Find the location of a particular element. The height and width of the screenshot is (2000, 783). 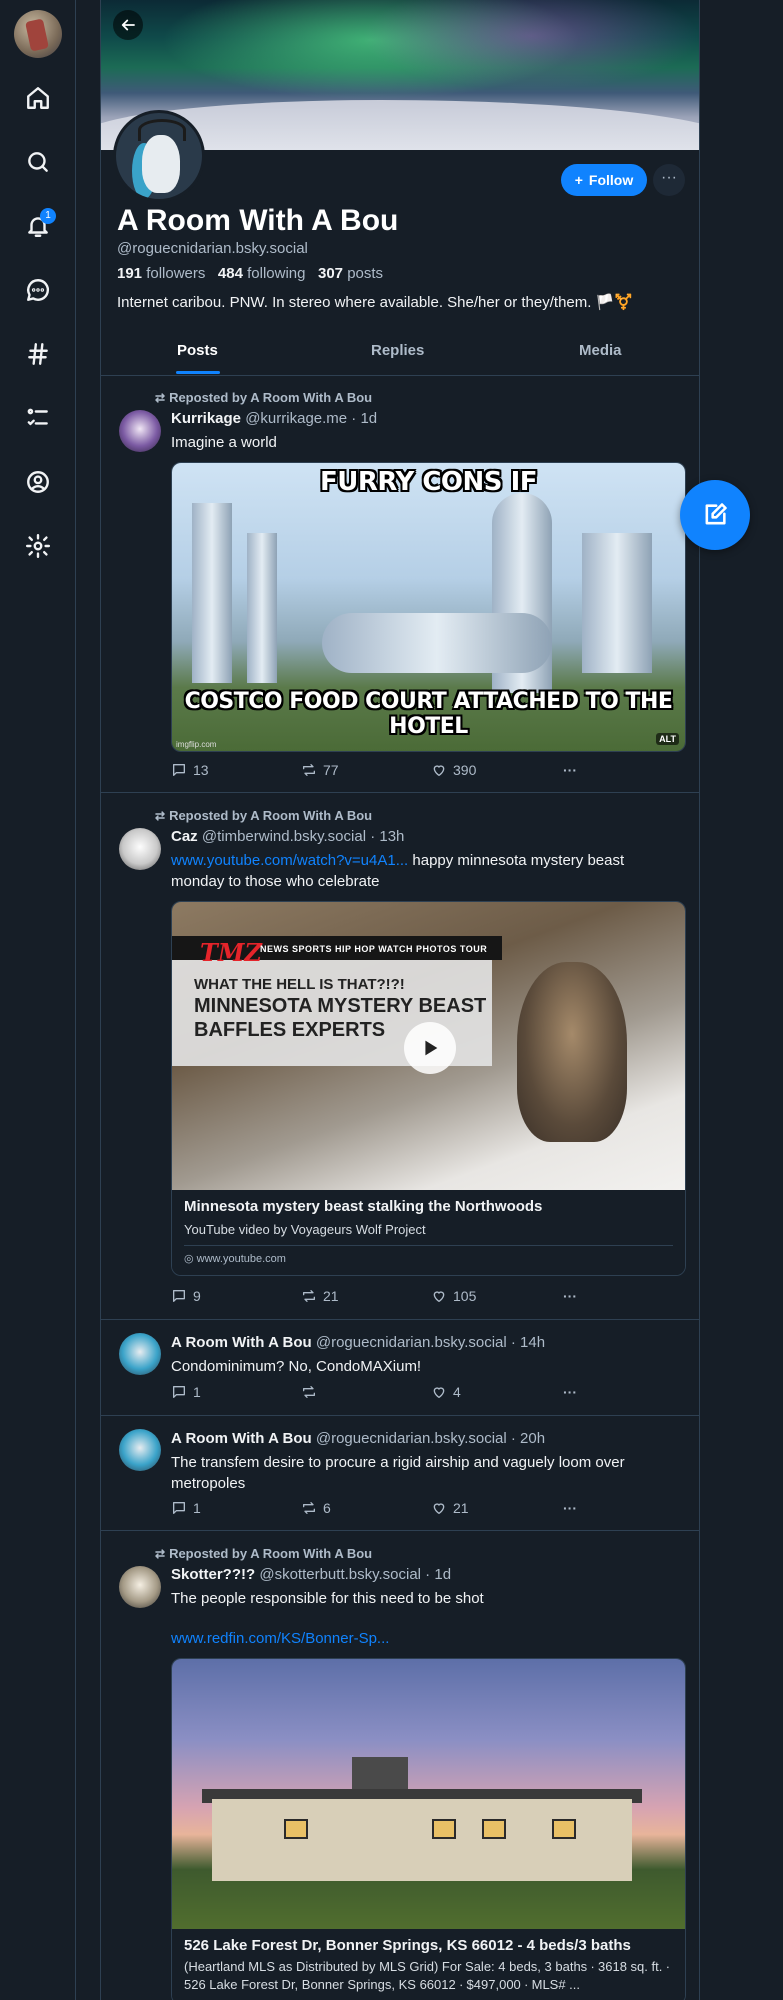

follow-button: + Follow is located at coordinates (604, 180).